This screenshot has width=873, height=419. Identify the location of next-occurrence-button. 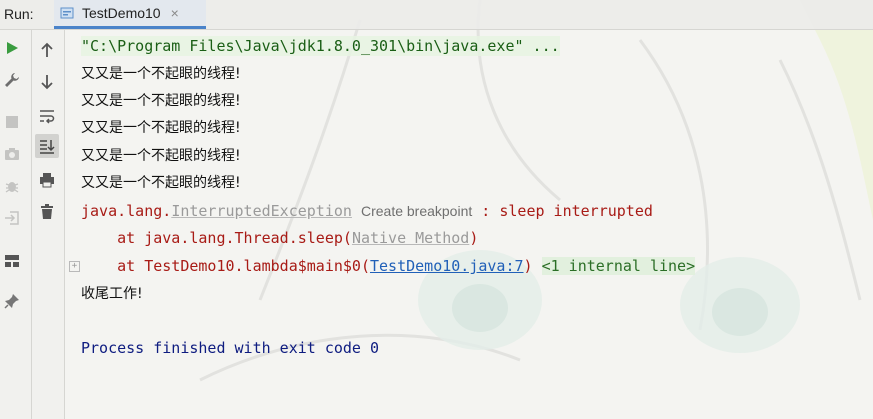
(47, 82).